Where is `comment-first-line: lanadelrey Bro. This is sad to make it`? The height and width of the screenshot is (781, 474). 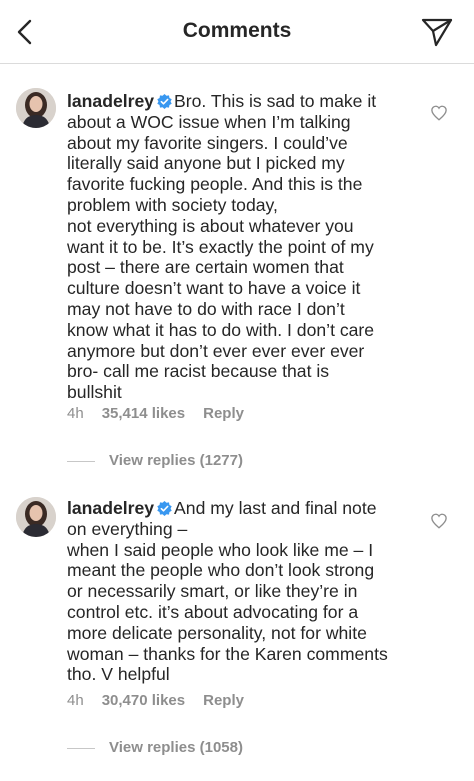 comment-first-line: lanadelrey Bro. This is sad to make it is located at coordinates (237, 101).